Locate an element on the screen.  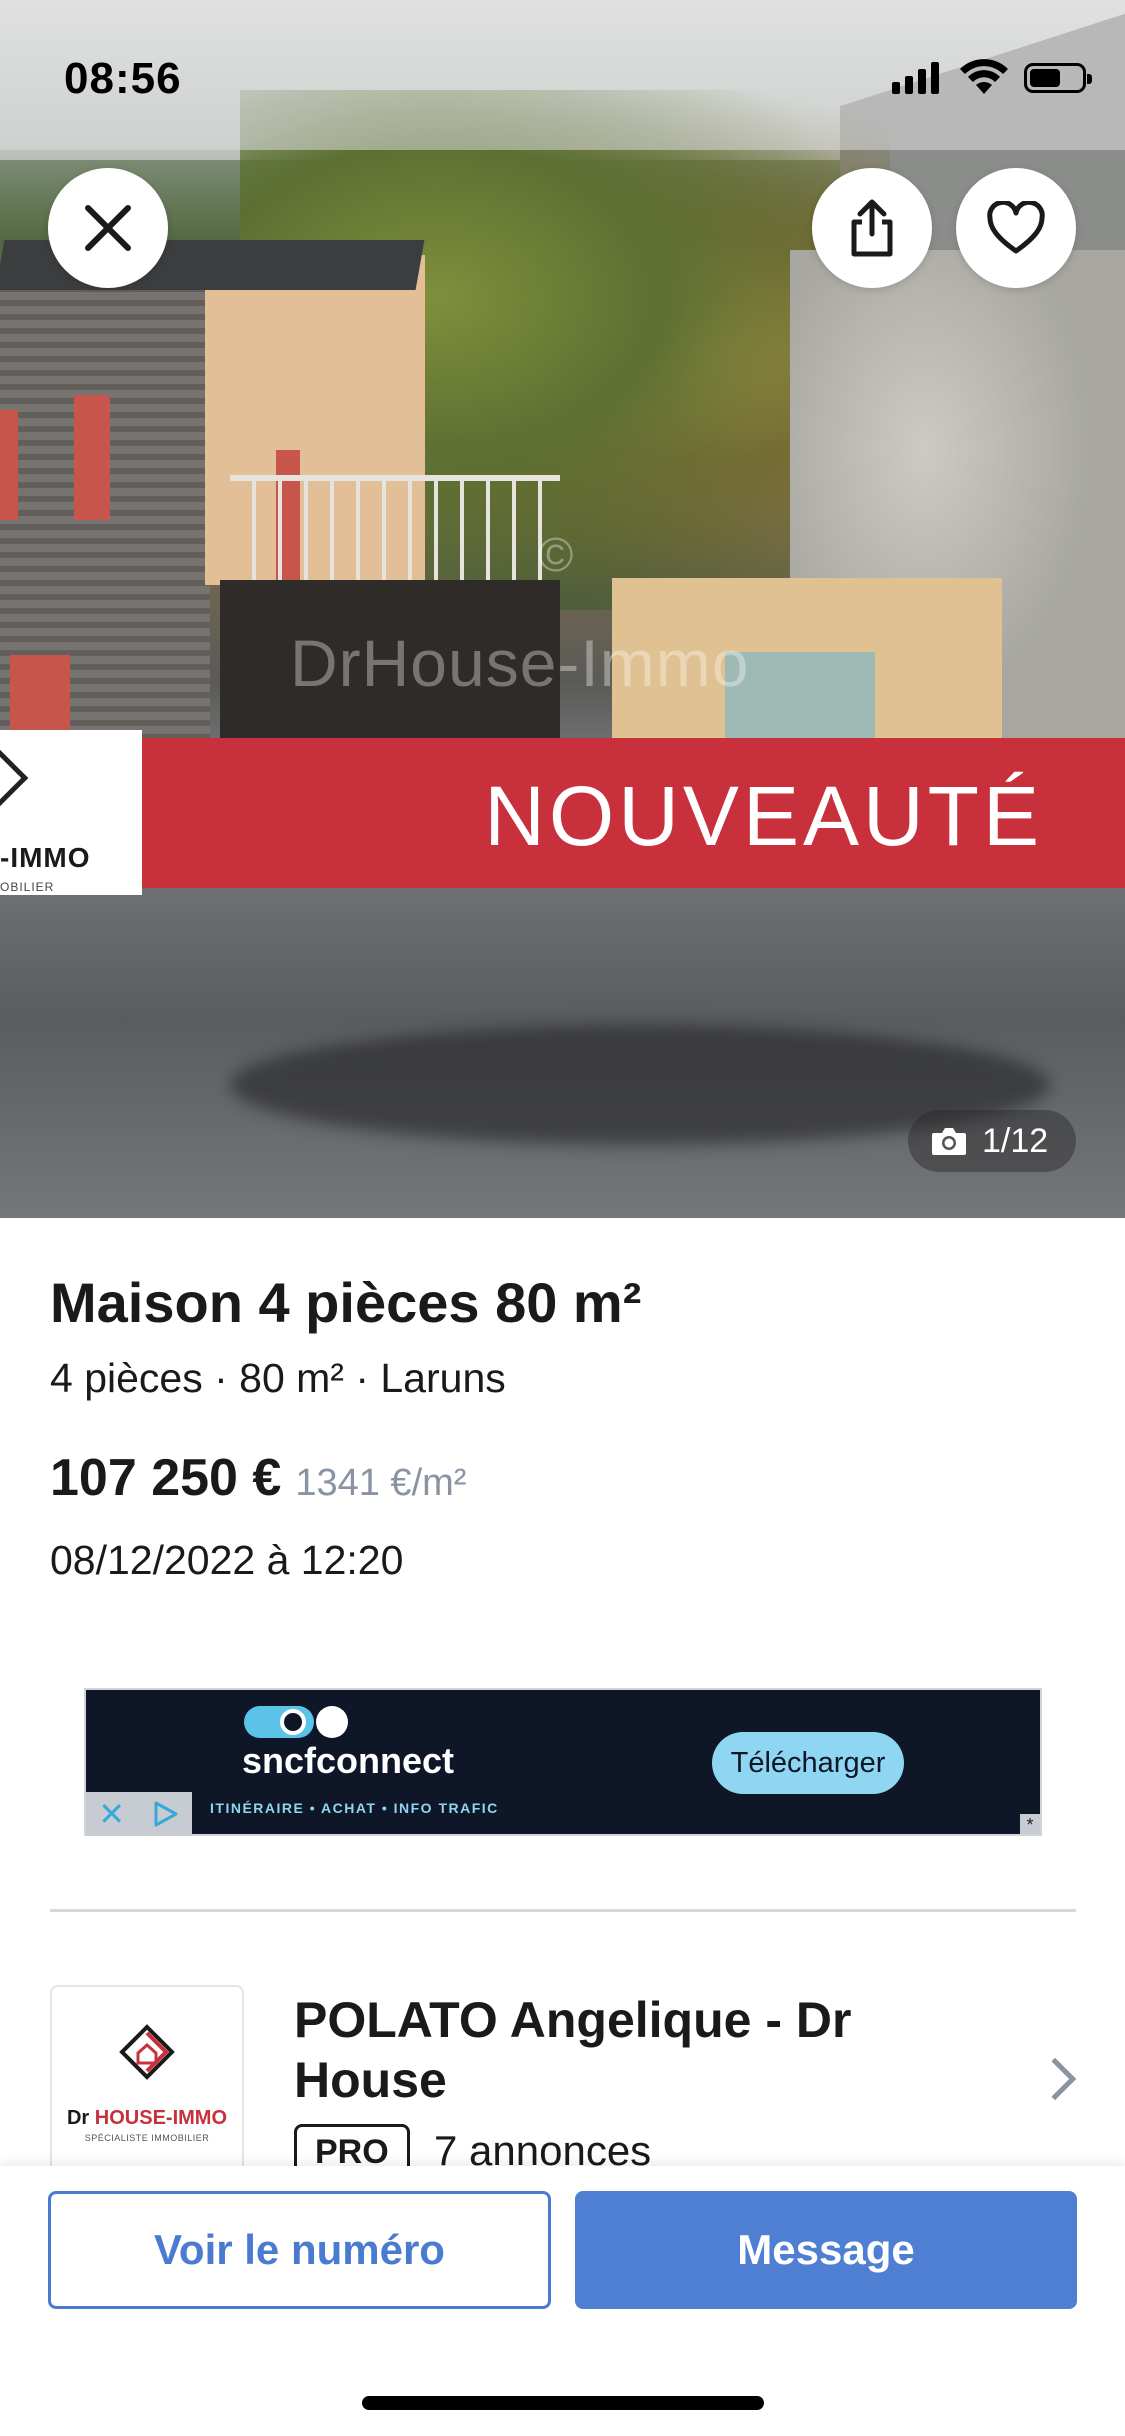
ad-download-button: Télécharger is located at coordinates (808, 1763).